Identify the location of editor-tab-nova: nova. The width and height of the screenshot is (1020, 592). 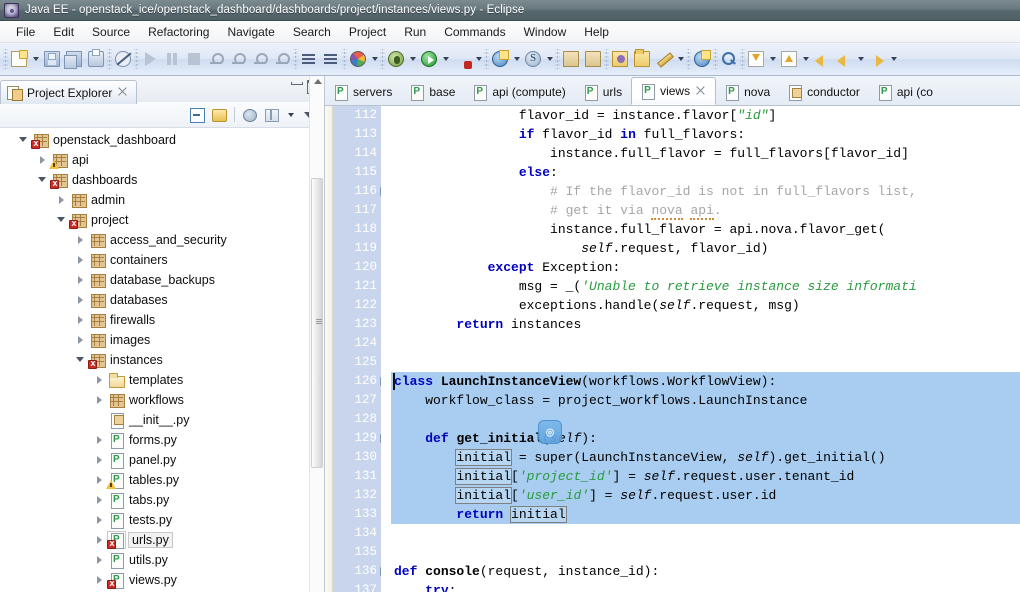
(747, 92).